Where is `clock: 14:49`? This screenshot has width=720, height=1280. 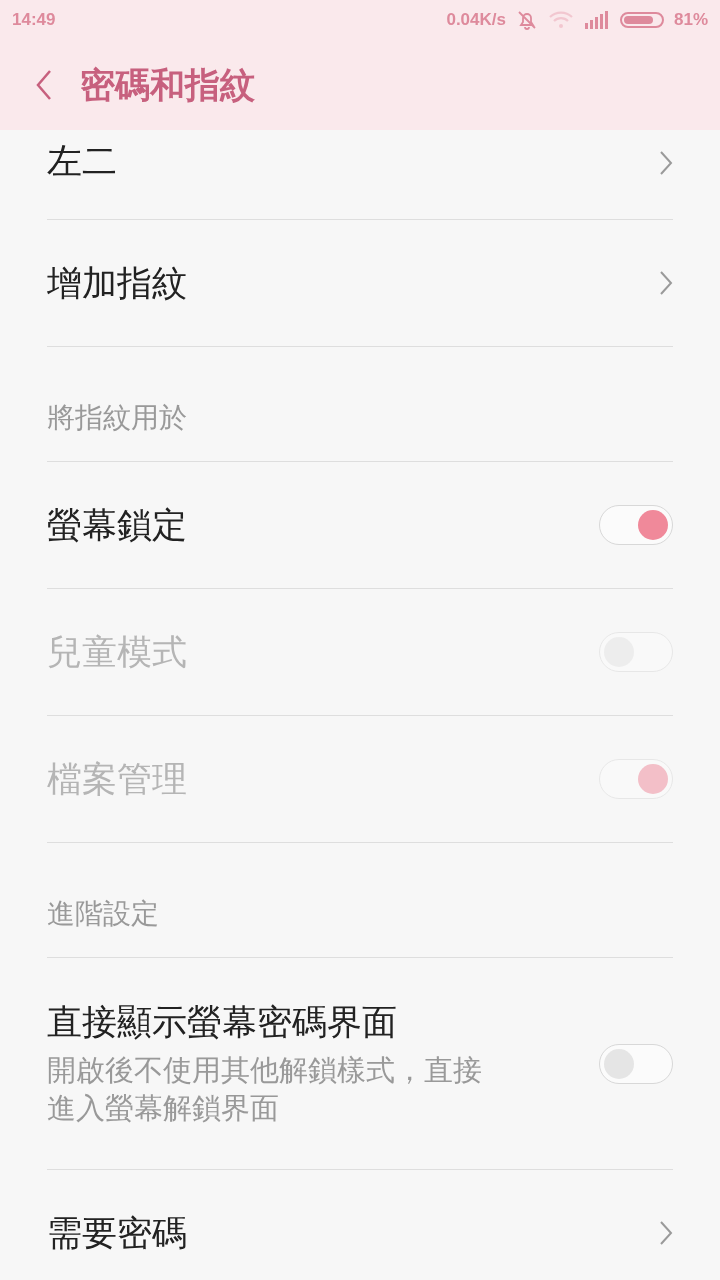
clock: 14:49 is located at coordinates (34, 20).